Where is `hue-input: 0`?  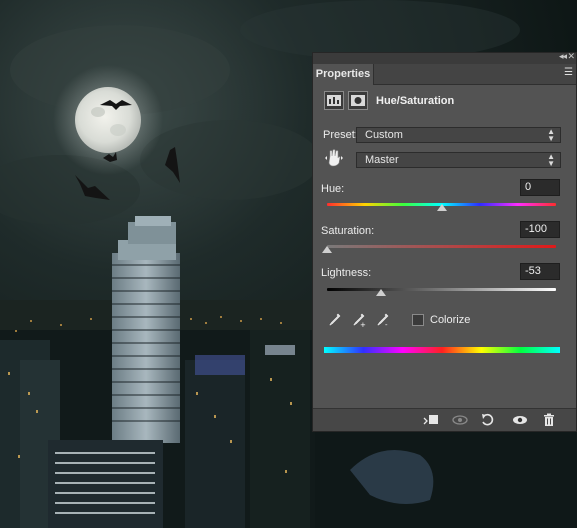
hue-input: 0 is located at coordinates (540, 187).